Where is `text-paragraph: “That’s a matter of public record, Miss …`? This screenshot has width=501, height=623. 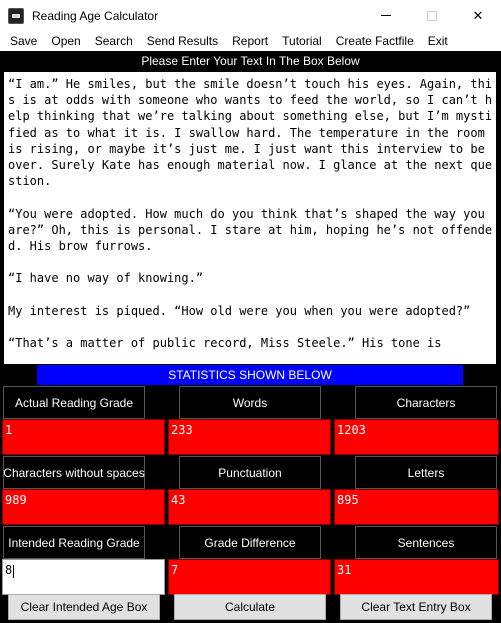
text-paragraph: “That’s a matter of public record, Miss … is located at coordinates (225, 343).